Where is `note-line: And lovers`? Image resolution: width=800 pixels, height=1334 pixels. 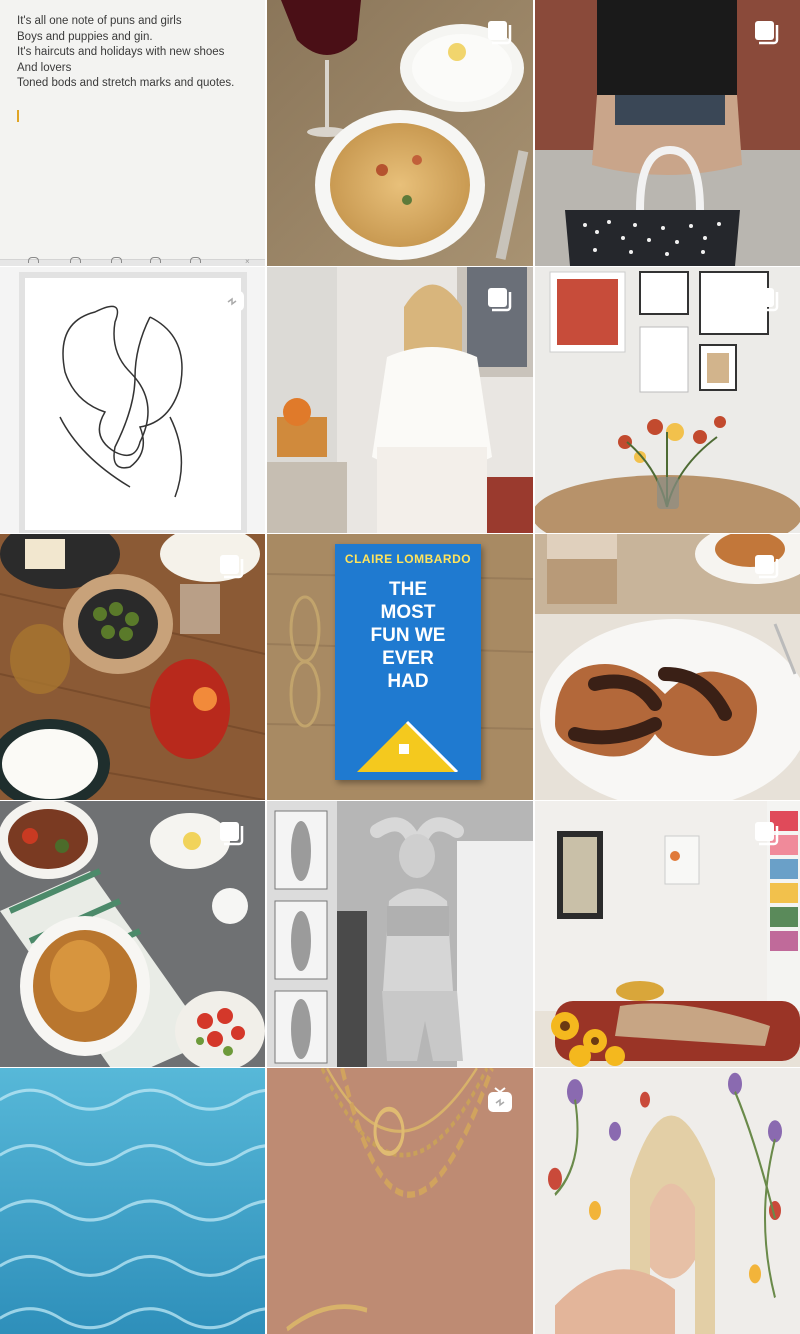 note-line: And lovers is located at coordinates (44, 67).